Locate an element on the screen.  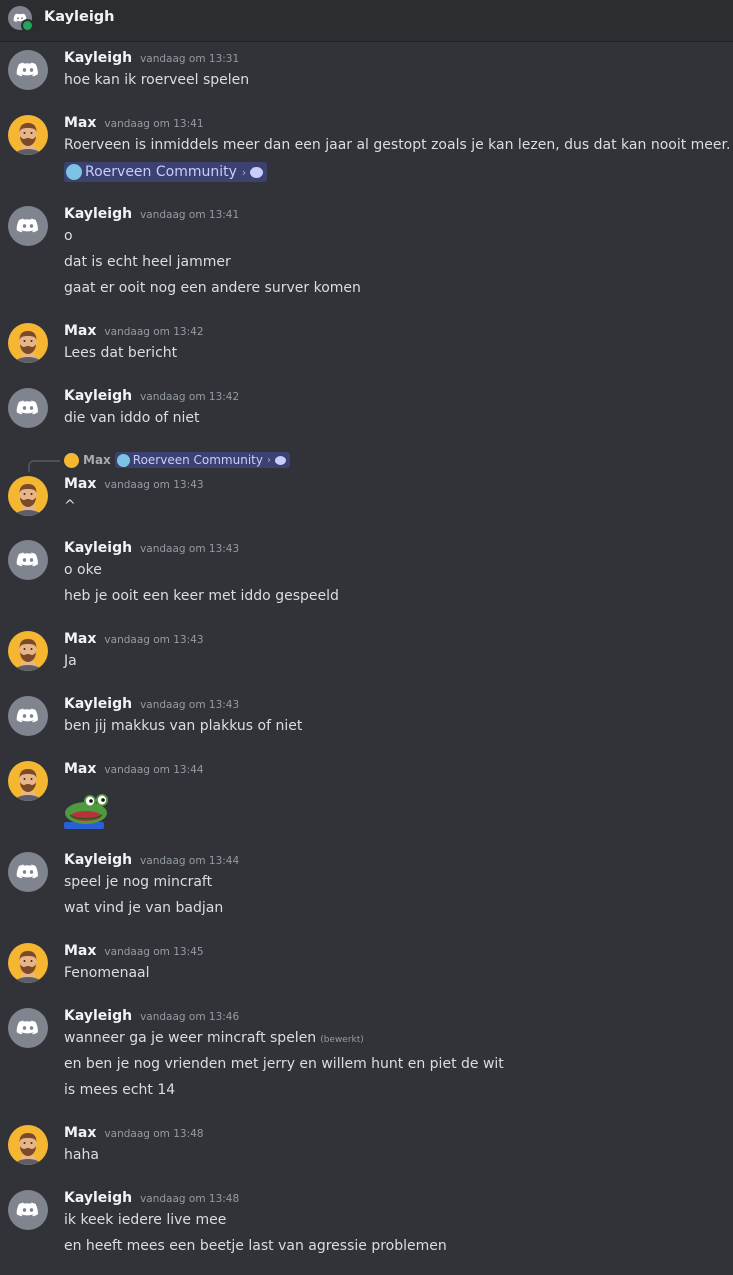
dm-title: Kayleigh is located at coordinates (79, 17).